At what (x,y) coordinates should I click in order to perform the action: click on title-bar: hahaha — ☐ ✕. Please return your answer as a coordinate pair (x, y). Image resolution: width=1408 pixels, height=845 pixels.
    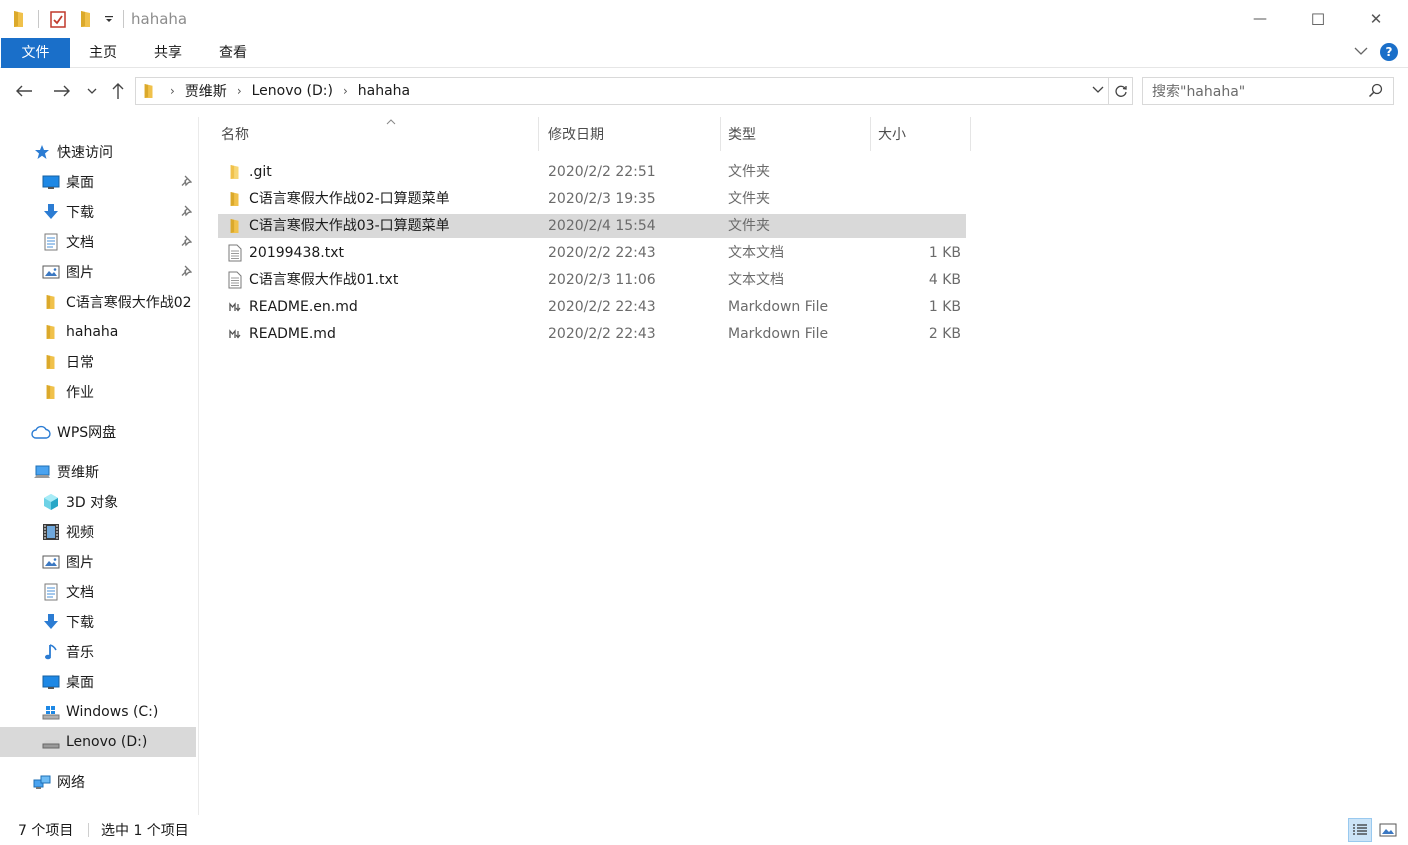
    Looking at the image, I should click on (704, 19).